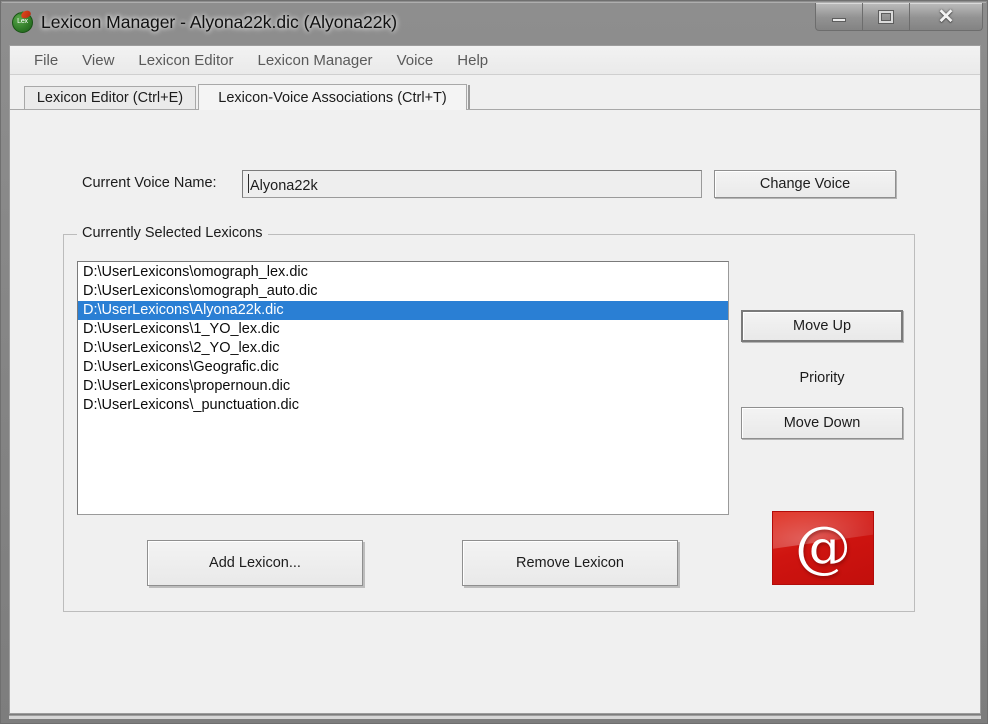  I want to click on list-item-selected: D:\UserLexicons\Alyona22k.dic, so click(403, 310).